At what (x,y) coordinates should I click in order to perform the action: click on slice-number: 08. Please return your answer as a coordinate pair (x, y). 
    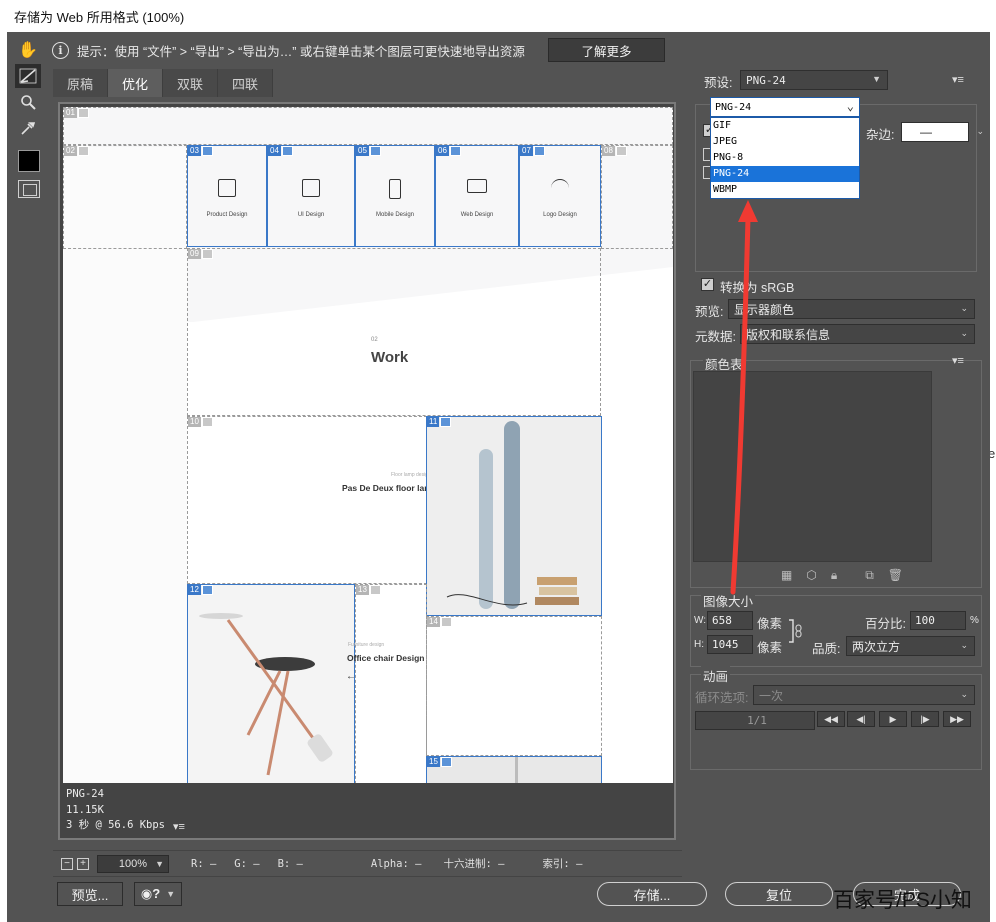
    Looking at the image, I should click on (608, 151).